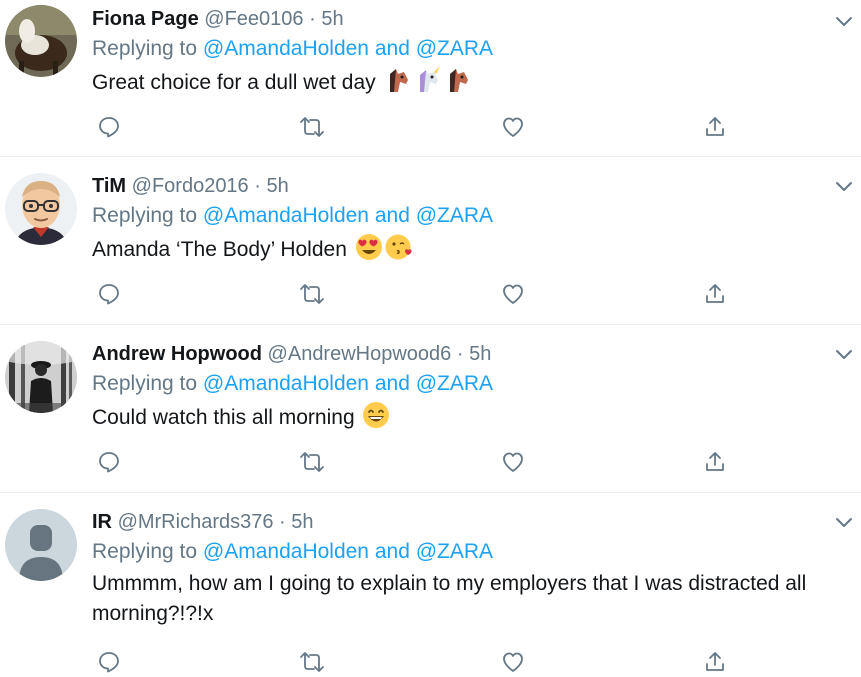 The height and width of the screenshot is (677, 861). What do you see at coordinates (466, 417) in the screenshot?
I see `tweet-text: Could watch this all morning` at bounding box center [466, 417].